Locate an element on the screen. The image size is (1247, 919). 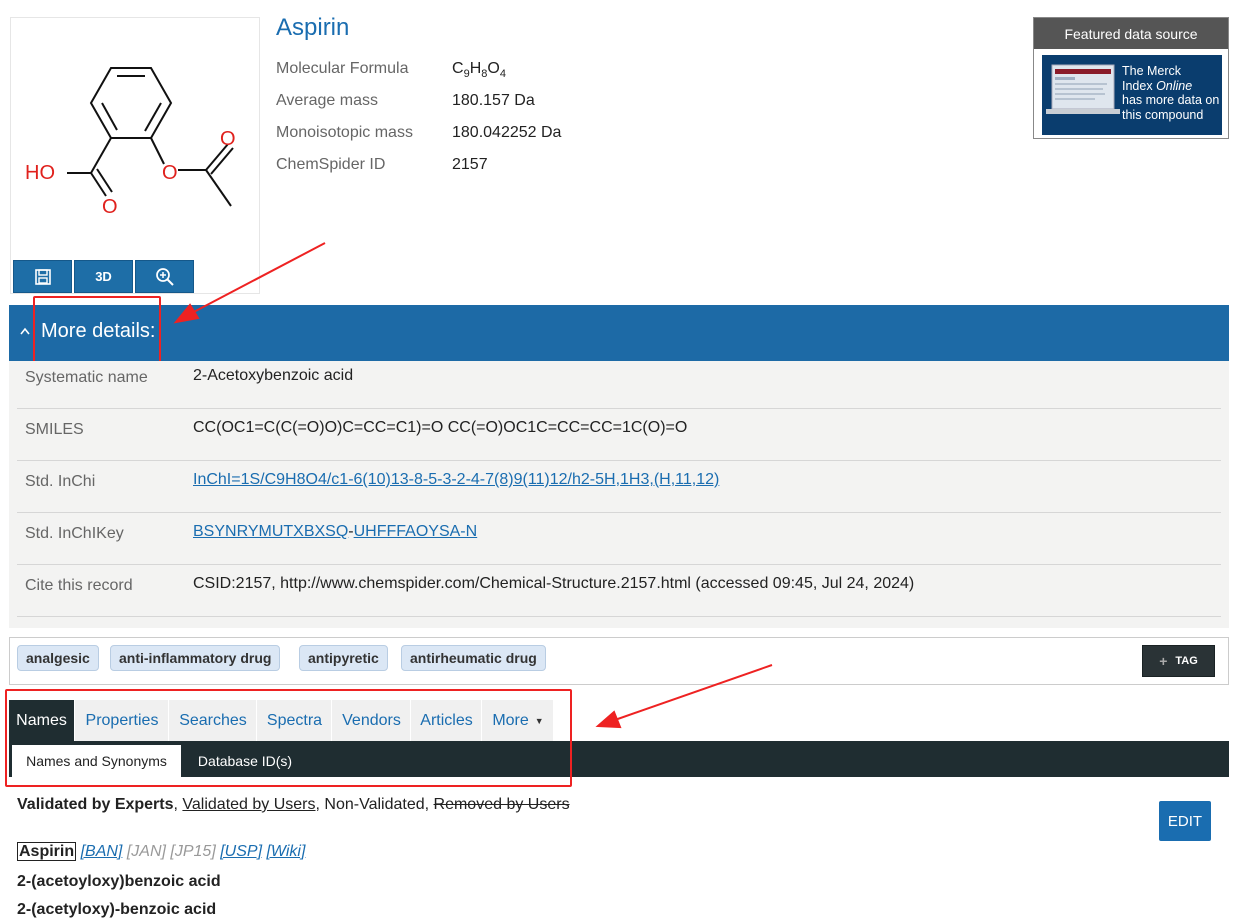
source-jp15: [JP15] is located at coordinates (193, 851).